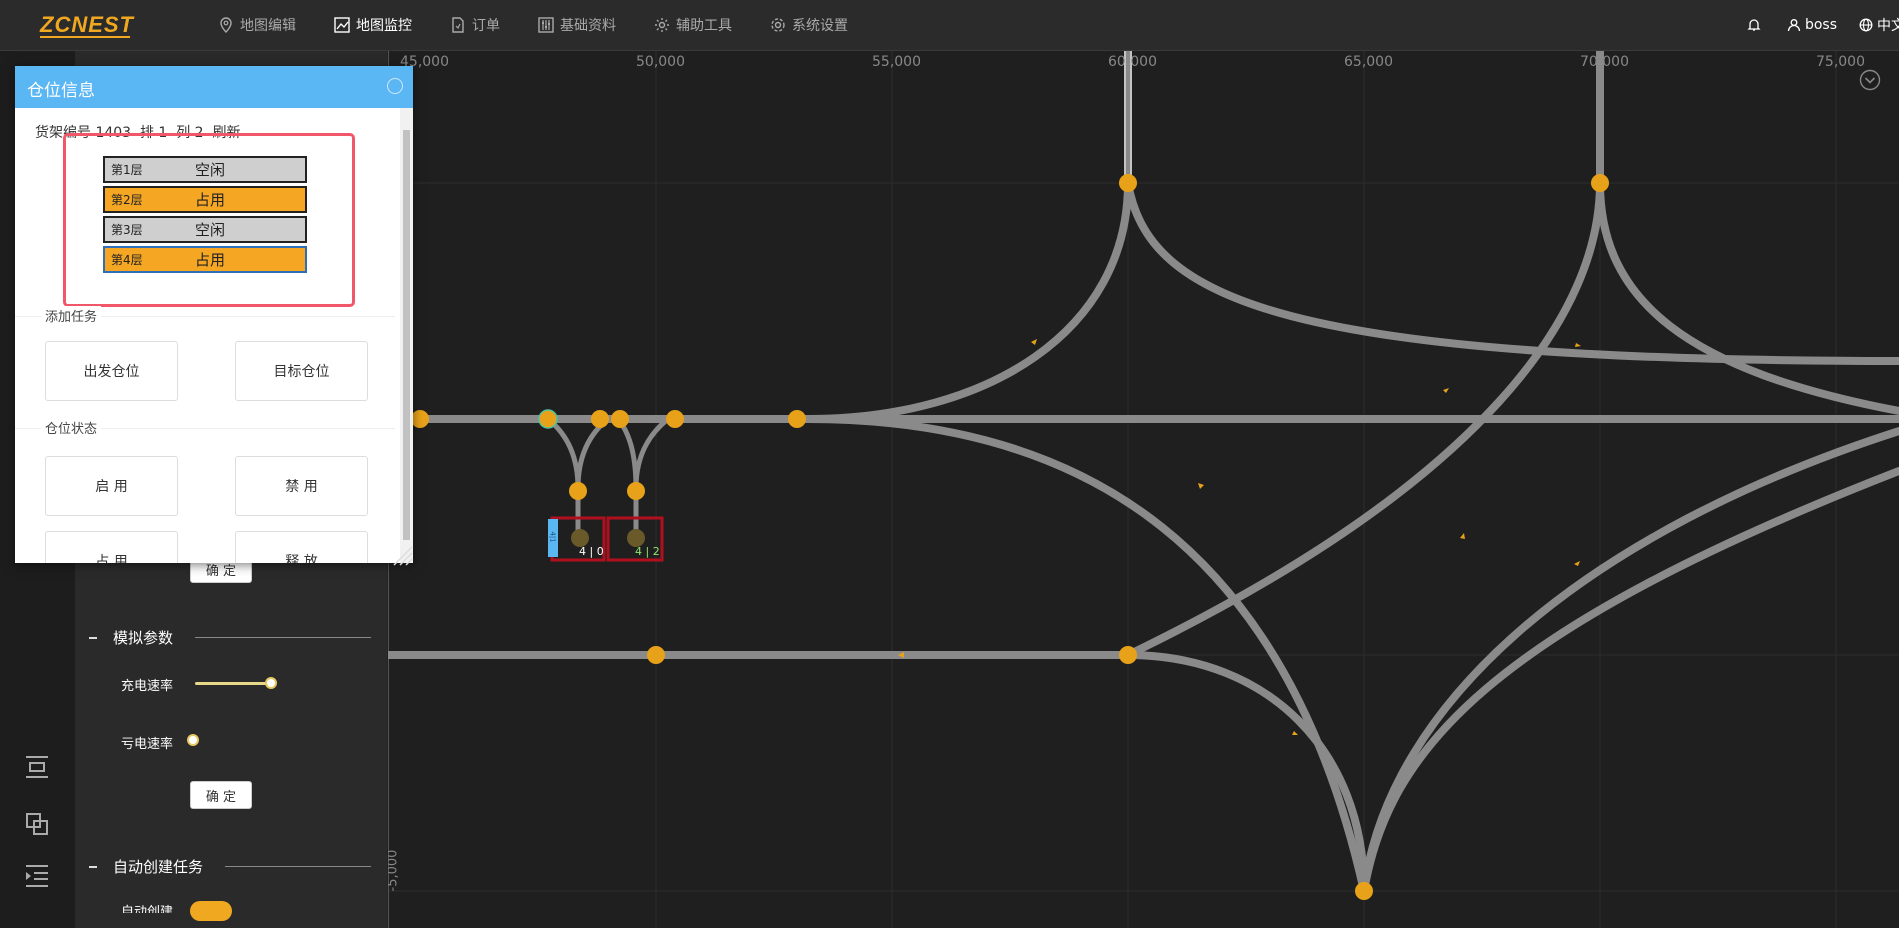  What do you see at coordinates (271, 683) in the screenshot?
I see `charge-rate-slider` at bounding box center [271, 683].